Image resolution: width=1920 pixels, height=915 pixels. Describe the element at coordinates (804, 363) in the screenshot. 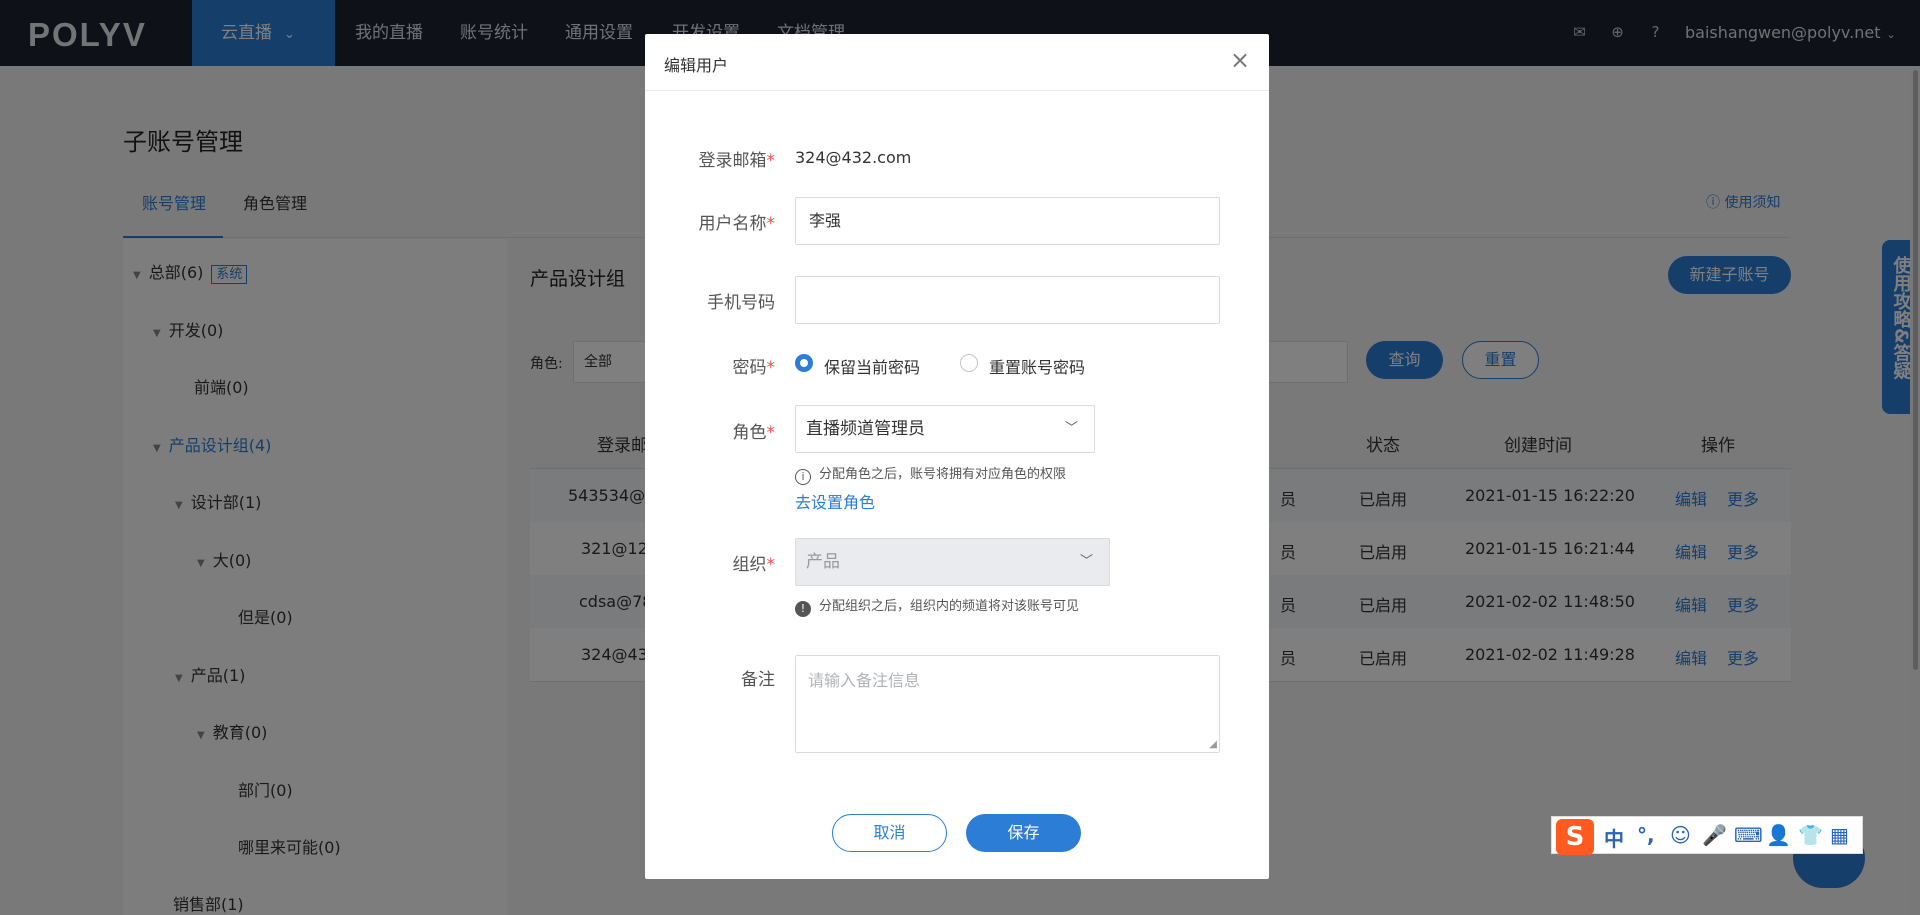

I see `keep-password-radio` at that location.